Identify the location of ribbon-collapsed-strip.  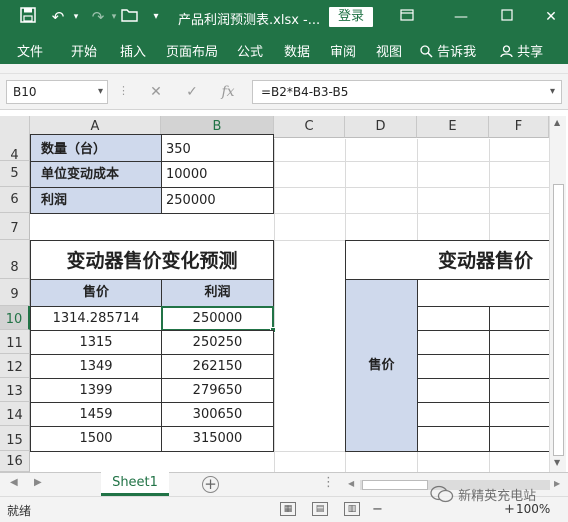
(284, 69).